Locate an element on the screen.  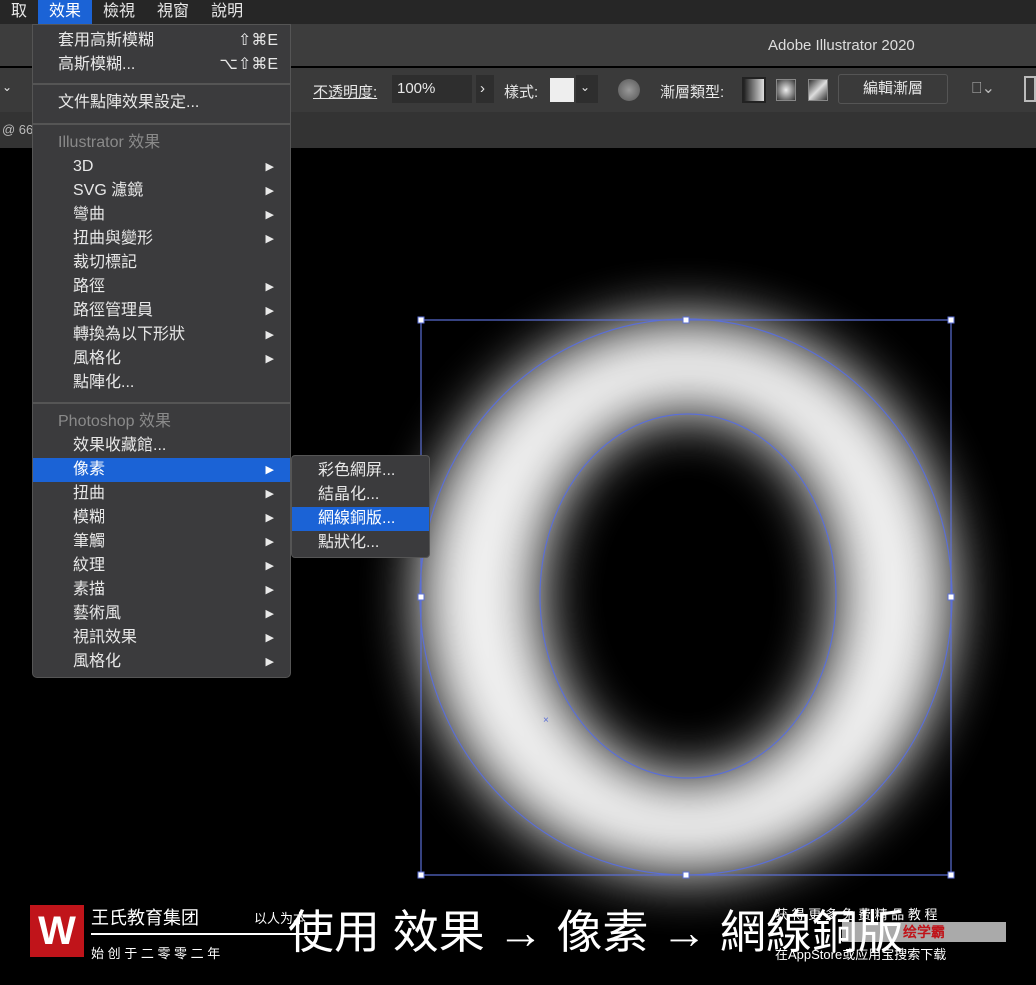
menu-item-illustrator-effect: 路徑管理員 ▶ is located at coordinates (161, 311).